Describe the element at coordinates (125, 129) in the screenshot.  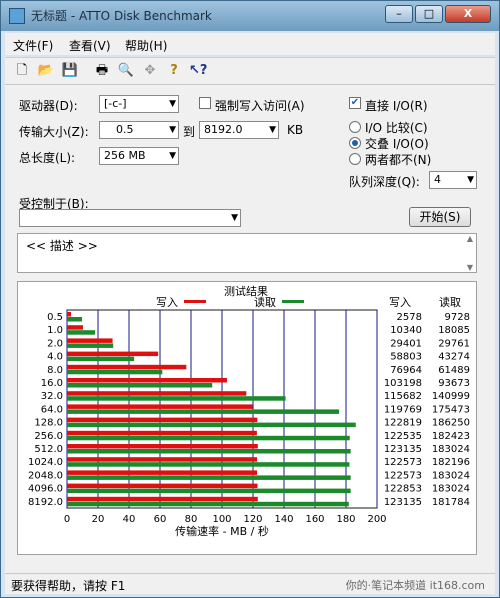
I see `transfer-from-value: 0.5` at that location.